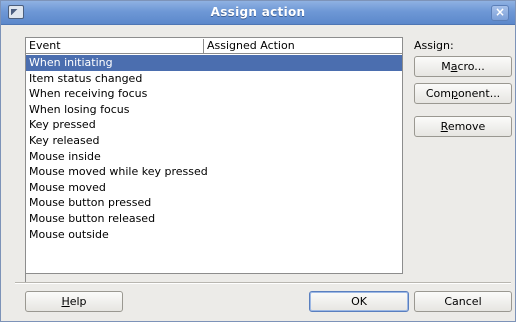 The width and height of the screenshot is (516, 322). I want to click on dialog-title: Assign action, so click(258, 12).